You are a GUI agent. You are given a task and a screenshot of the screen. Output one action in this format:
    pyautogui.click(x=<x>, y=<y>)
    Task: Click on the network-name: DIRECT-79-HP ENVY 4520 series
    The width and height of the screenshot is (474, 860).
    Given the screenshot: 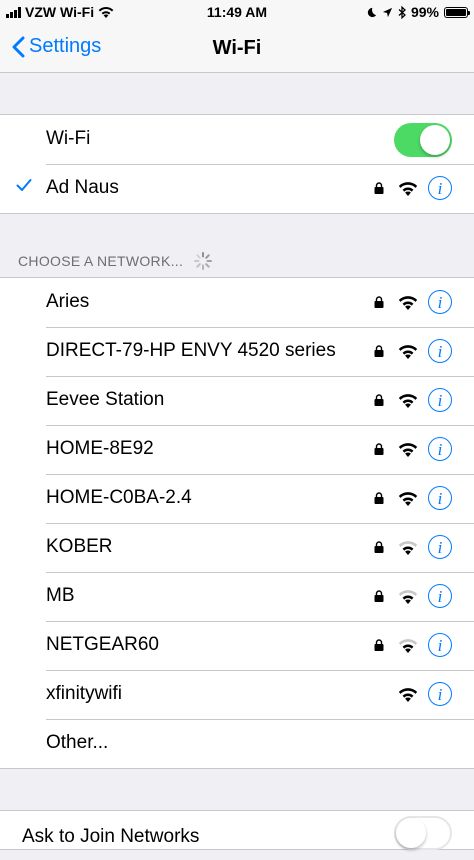 What is the action you would take?
    pyautogui.click(x=191, y=350)
    